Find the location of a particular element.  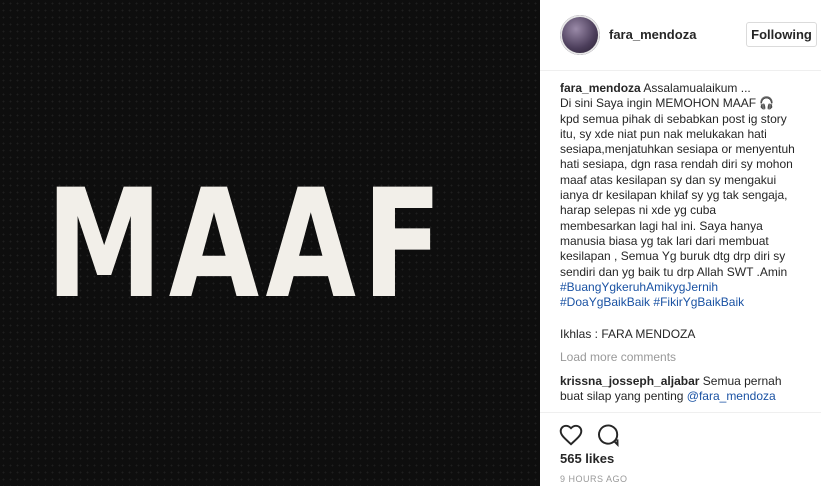

avatar-ring is located at coordinates (580, 35).